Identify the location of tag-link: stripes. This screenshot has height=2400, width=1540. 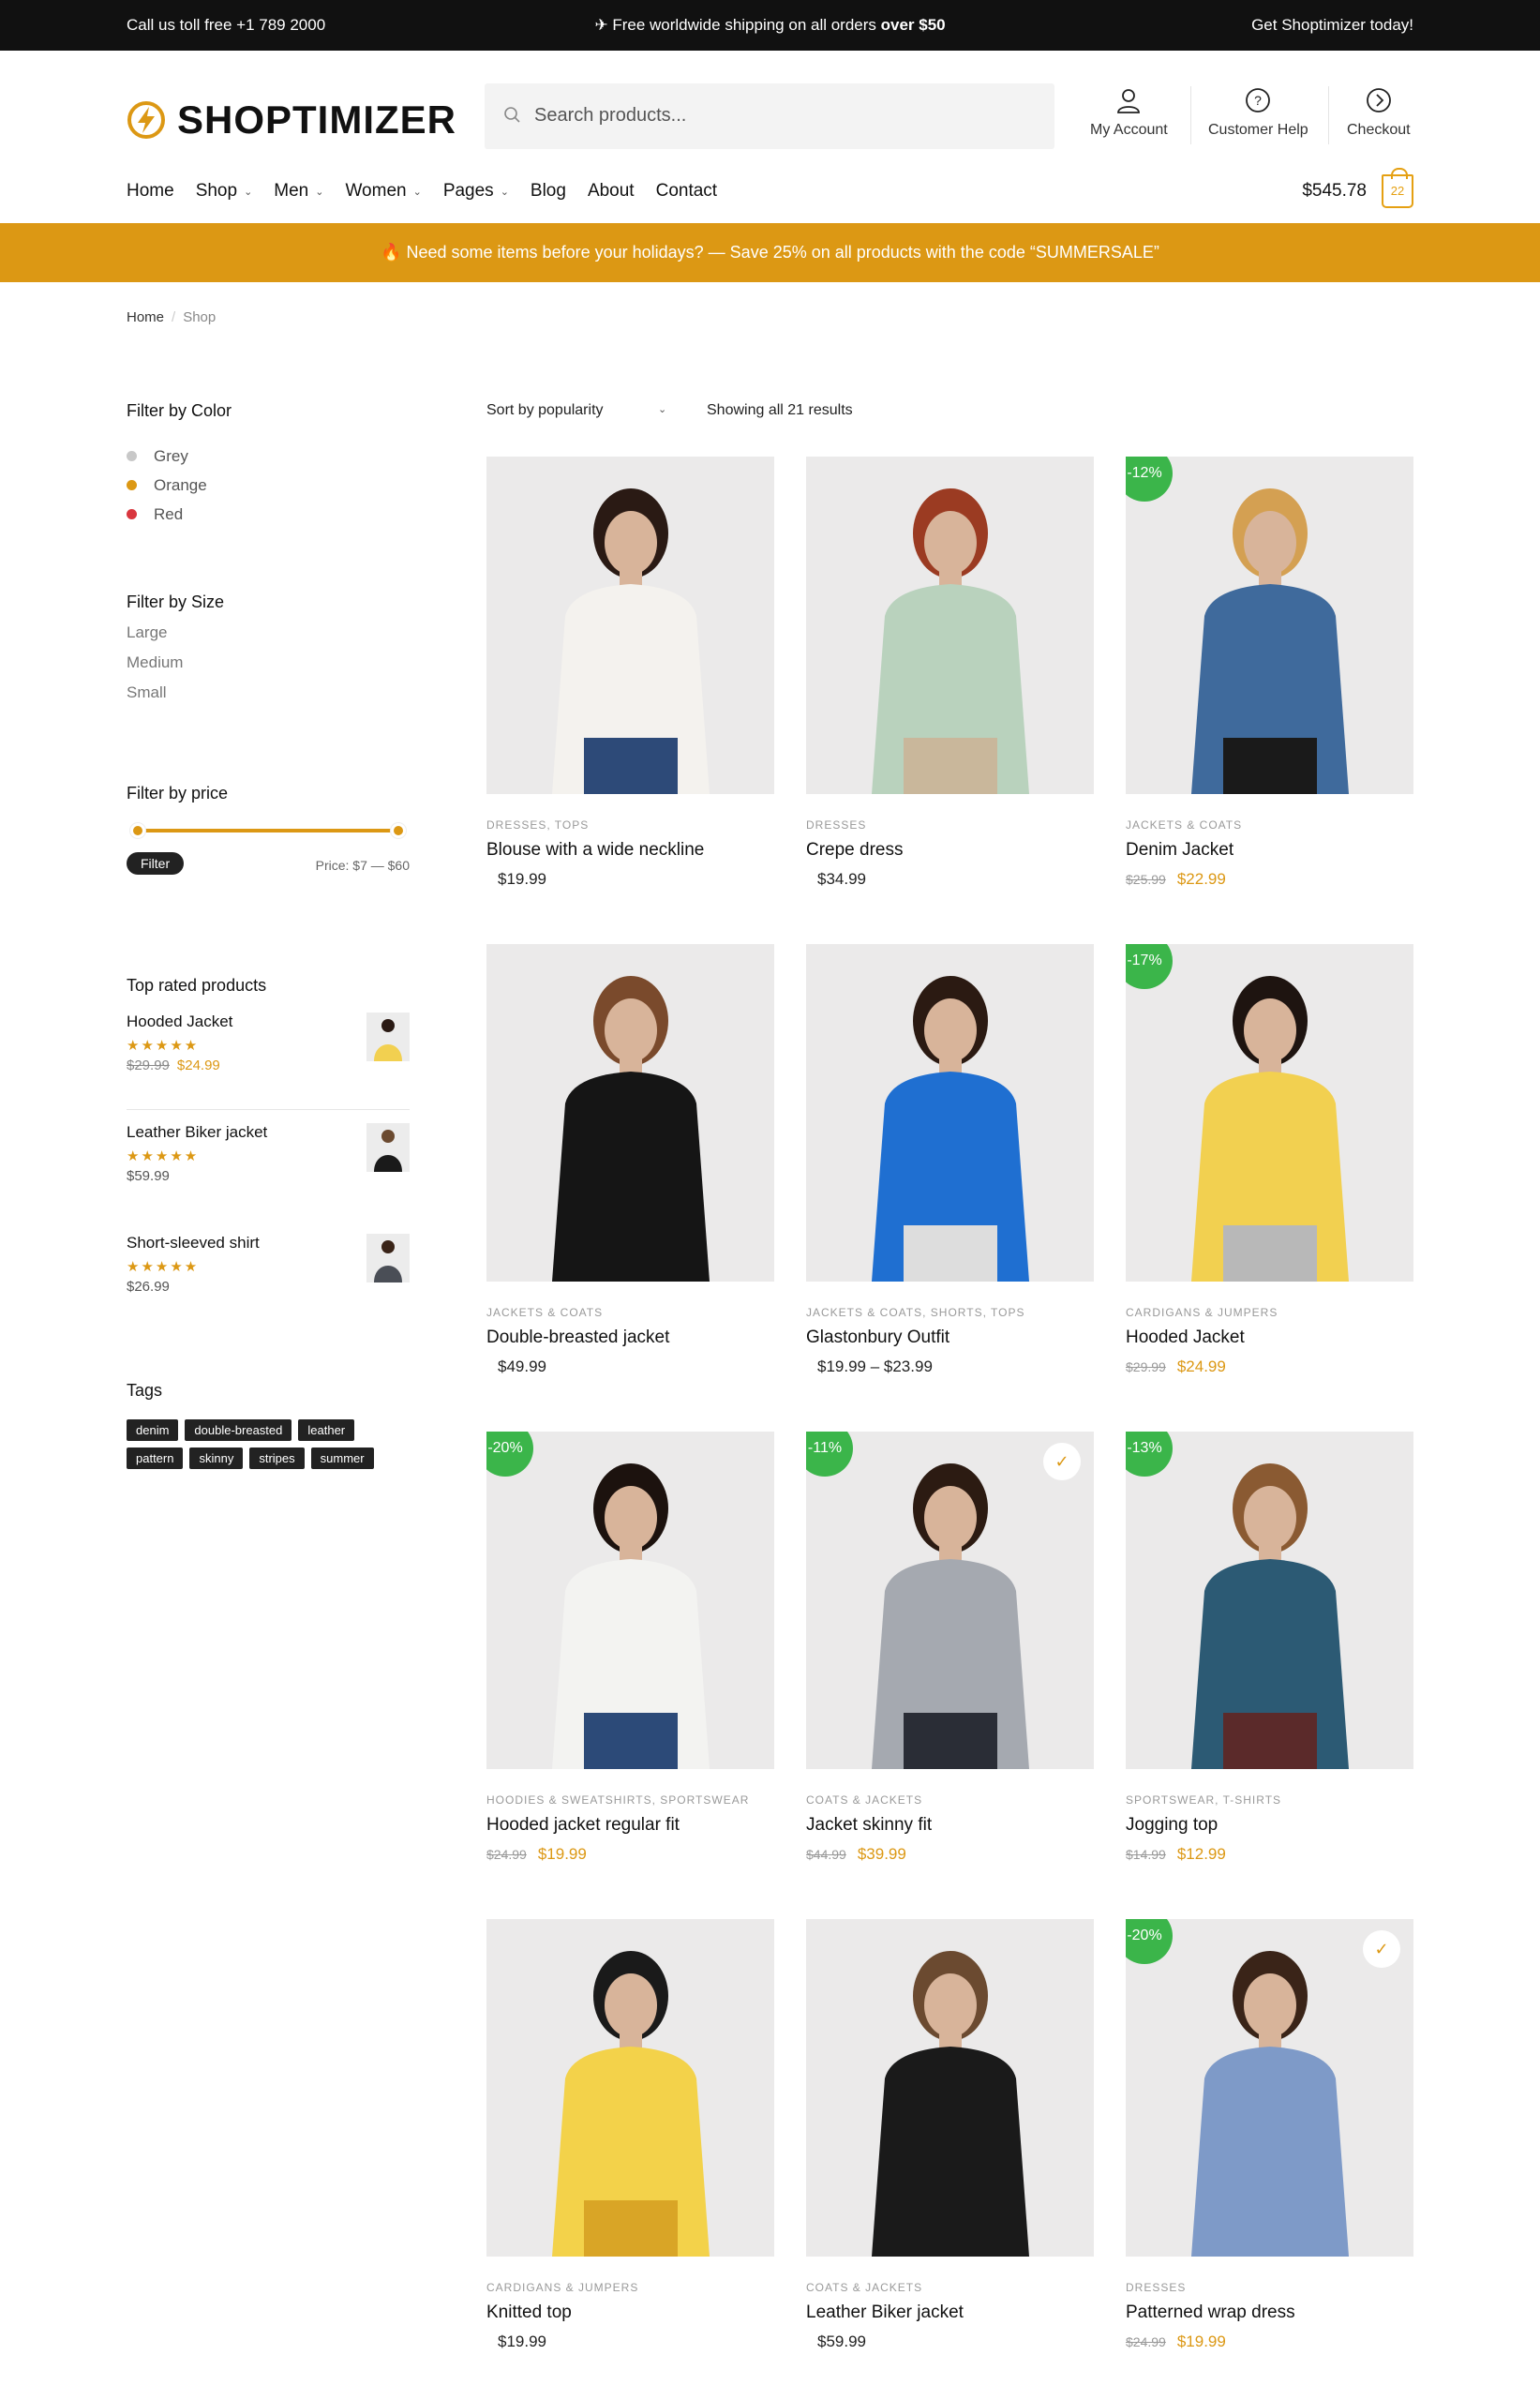
(277, 1458).